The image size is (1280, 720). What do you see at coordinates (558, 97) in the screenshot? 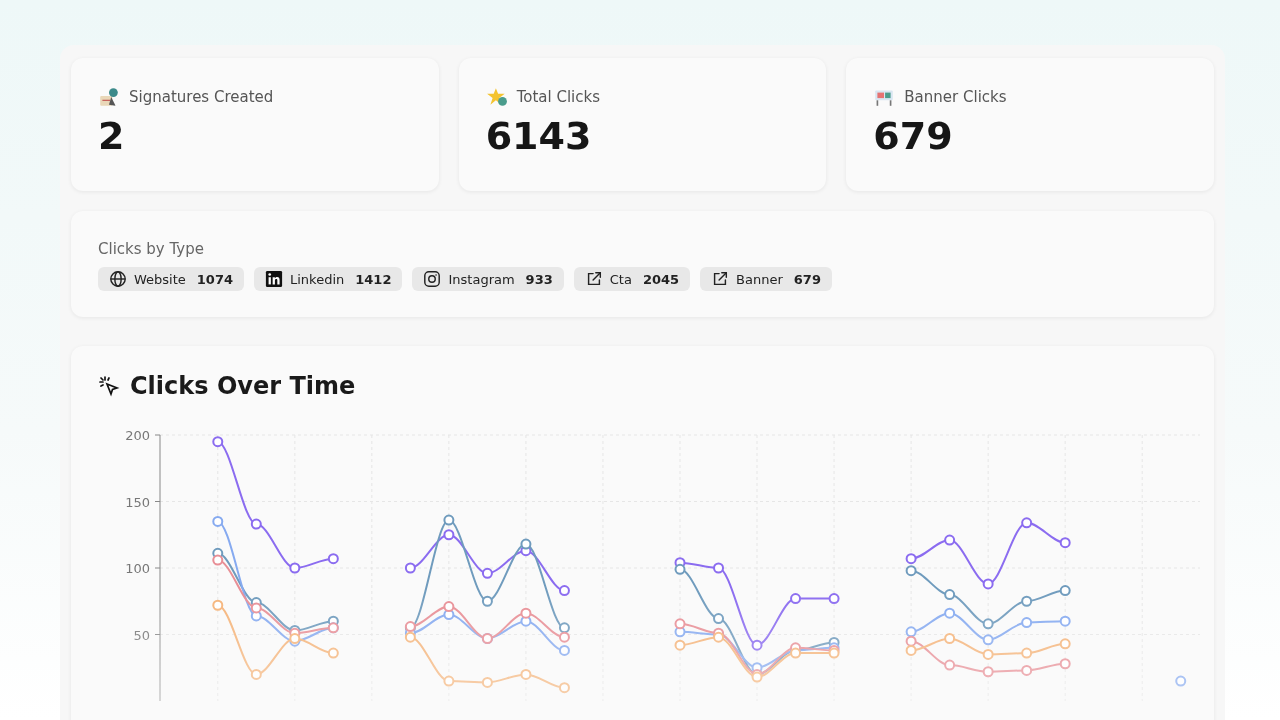
I see `stat-label: Total Clicks` at bounding box center [558, 97].